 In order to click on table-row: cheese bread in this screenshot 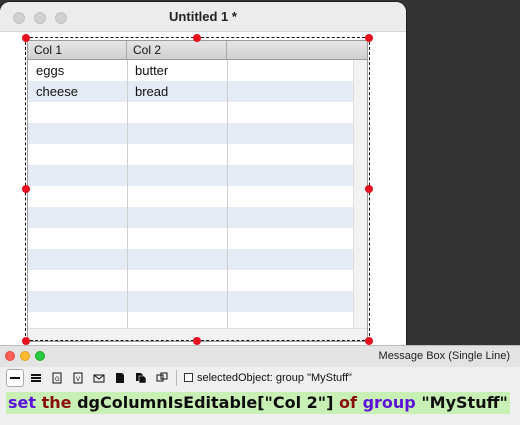, I will do `click(190, 91)`.